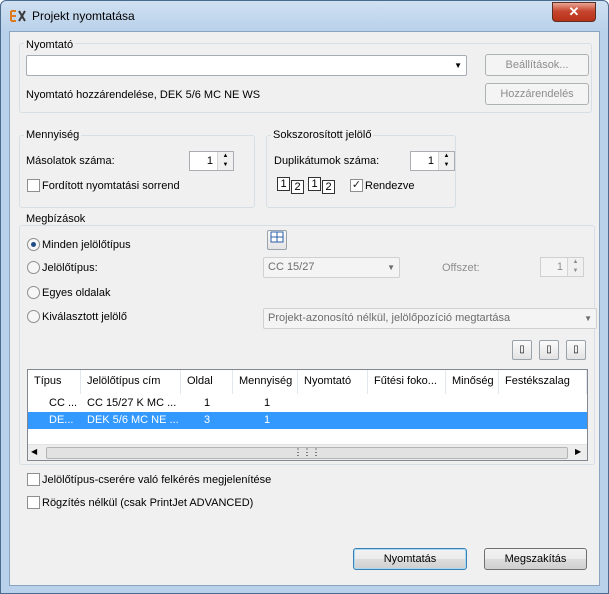 This screenshot has width=609, height=594. What do you see at coordinates (432, 161) in the screenshot?
I see `duplicates-stepper: 1 ▲ ▼` at bounding box center [432, 161].